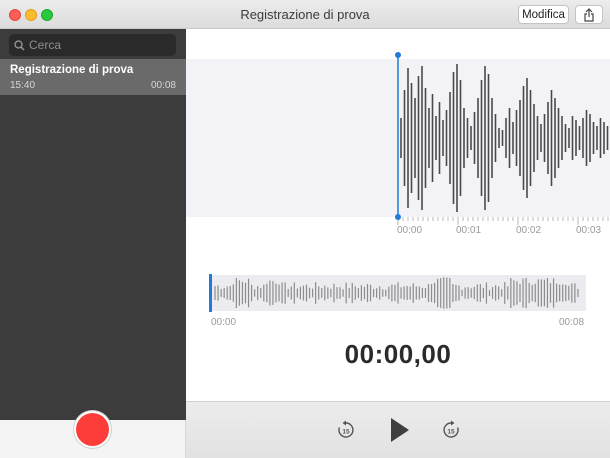 The image size is (610, 458). I want to click on tick-label: 00:00, so click(410, 230).